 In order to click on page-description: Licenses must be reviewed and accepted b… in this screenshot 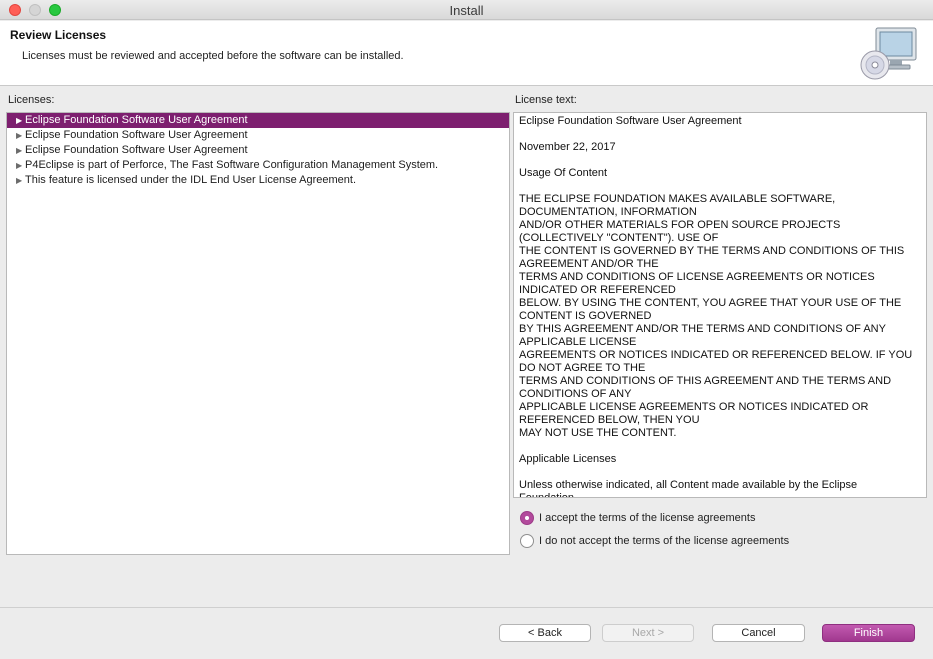, I will do `click(213, 56)`.